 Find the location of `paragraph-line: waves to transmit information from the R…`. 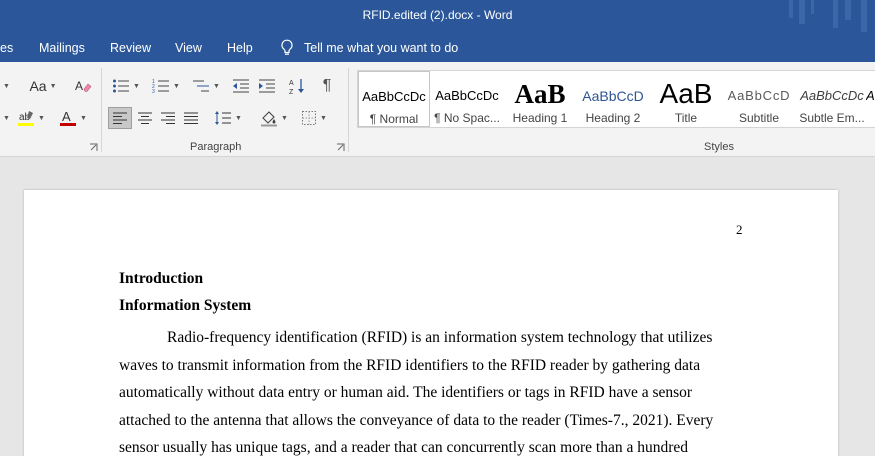

paragraph-line: waves to transmit information from the R… is located at coordinates (410, 365).